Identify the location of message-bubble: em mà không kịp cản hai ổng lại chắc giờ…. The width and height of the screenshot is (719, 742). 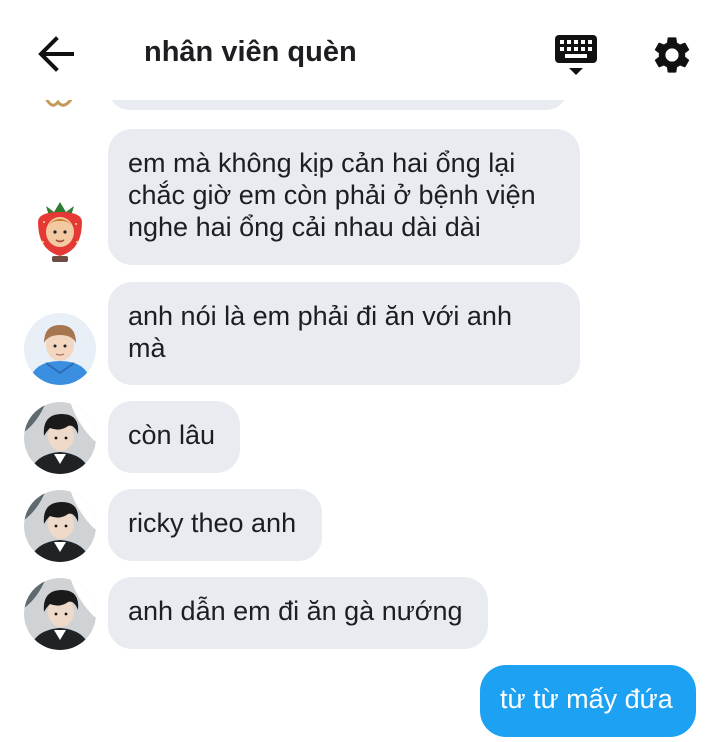
(344, 197).